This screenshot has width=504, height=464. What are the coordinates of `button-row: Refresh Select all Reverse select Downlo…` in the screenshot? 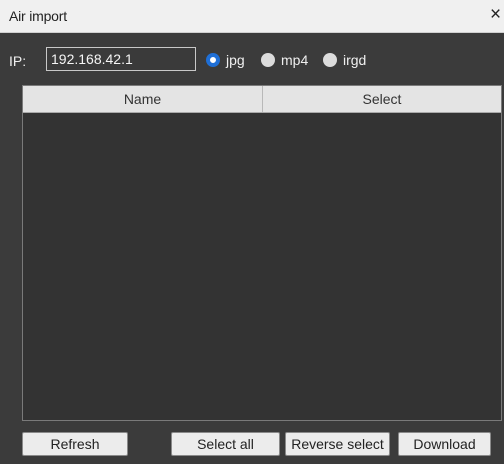 It's located at (252, 445).